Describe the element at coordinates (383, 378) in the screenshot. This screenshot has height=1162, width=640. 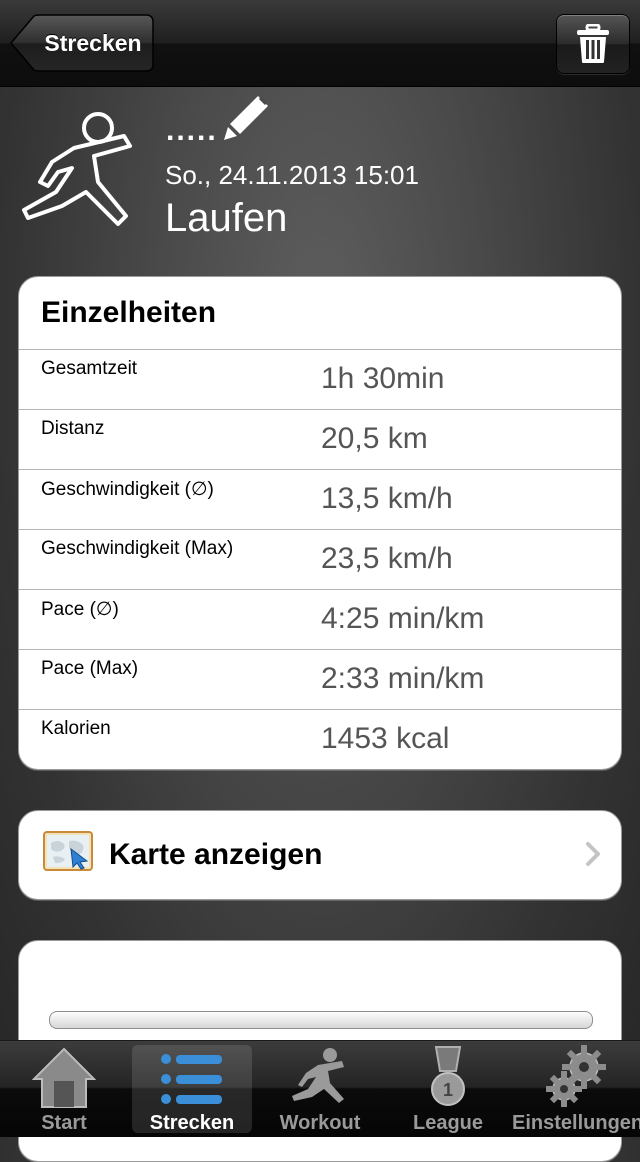
I see `row-value: 1h 30min` at that location.